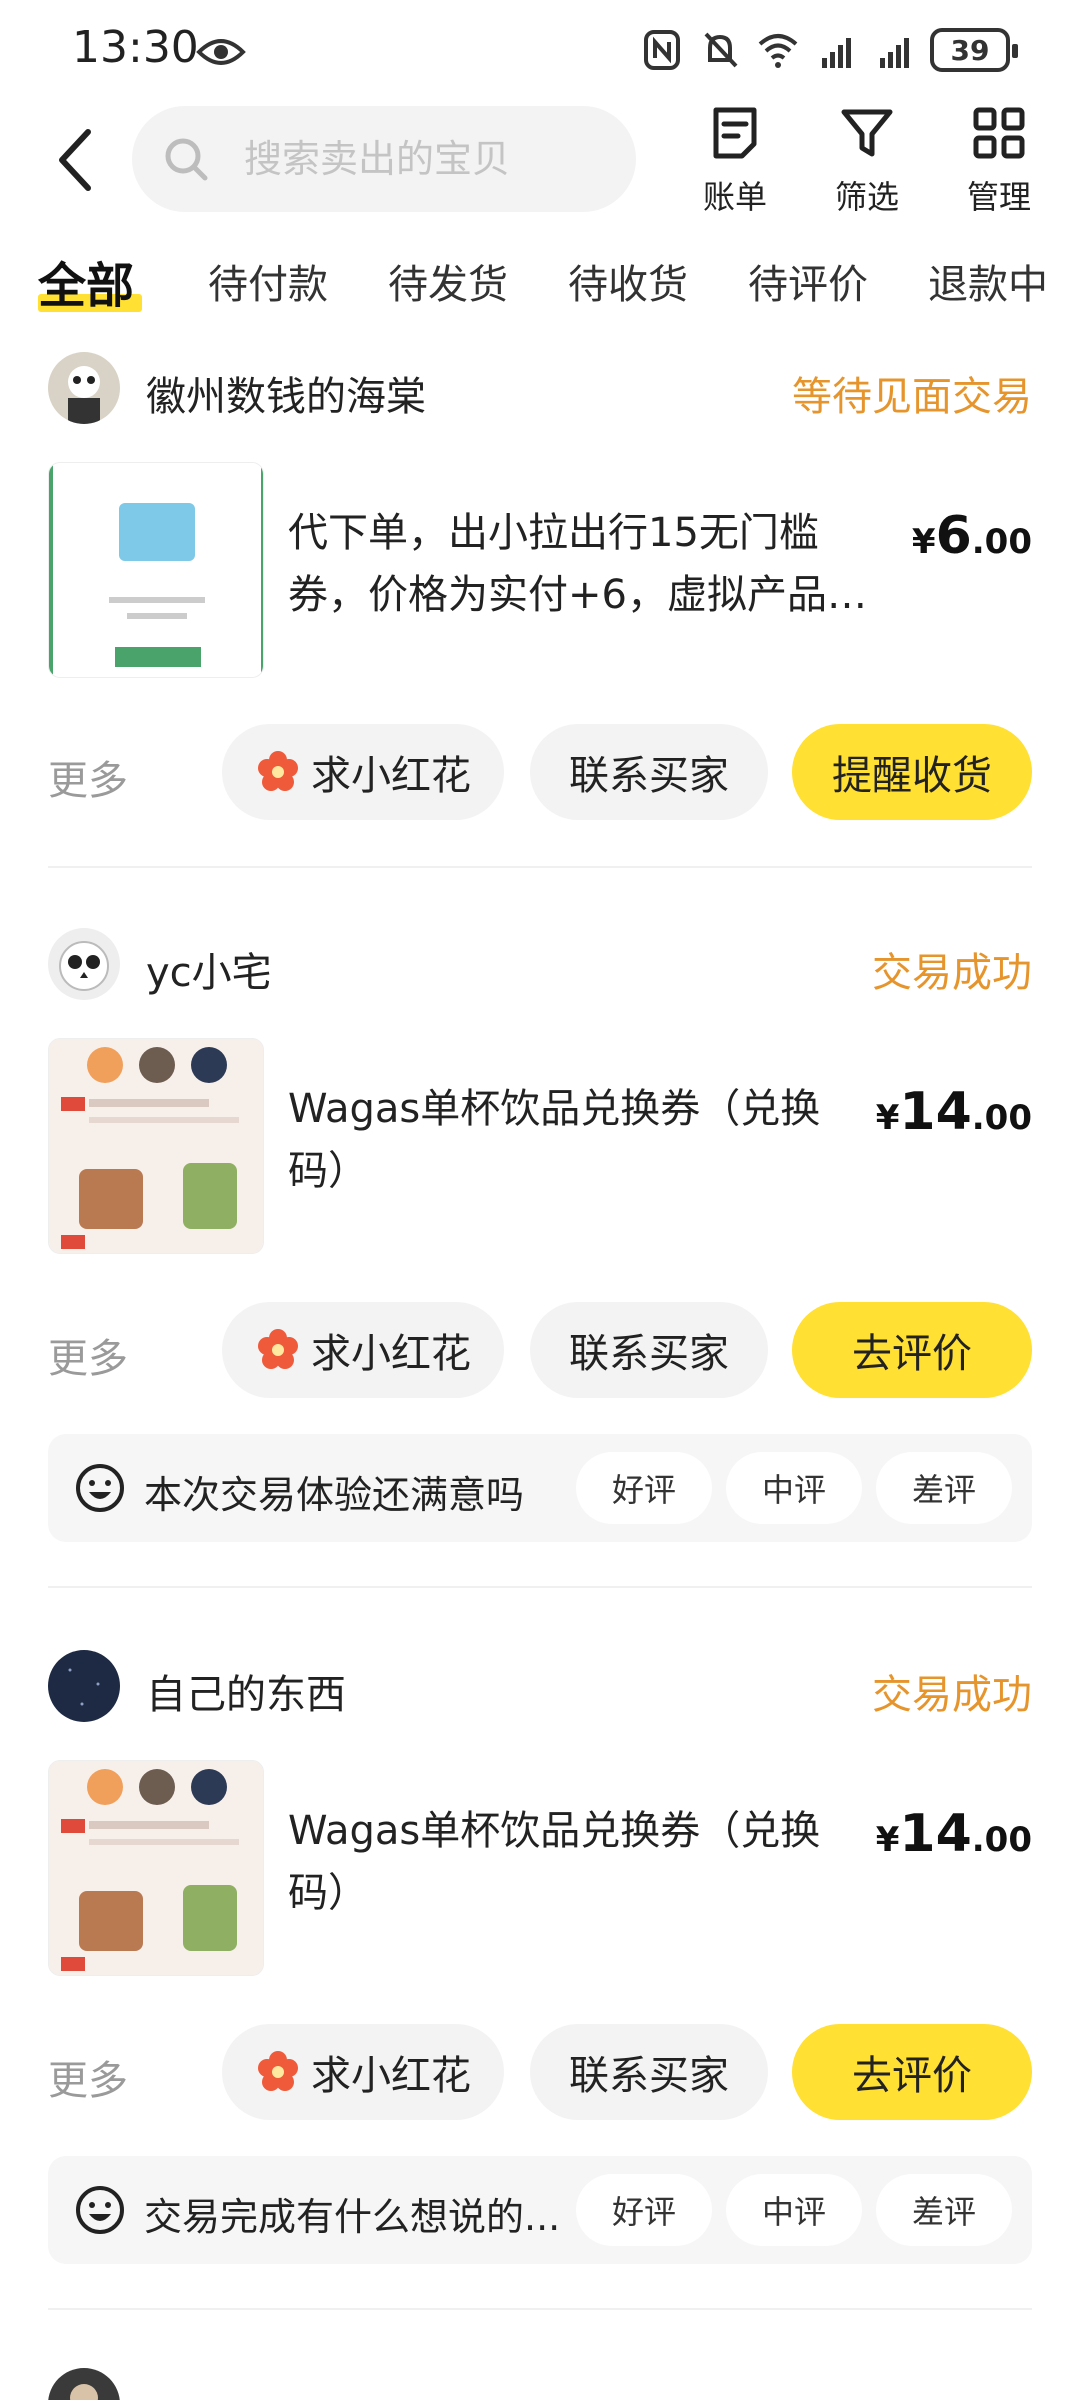 The width and height of the screenshot is (1080, 2400). I want to click on seller-name: yc小宅, so click(209, 973).